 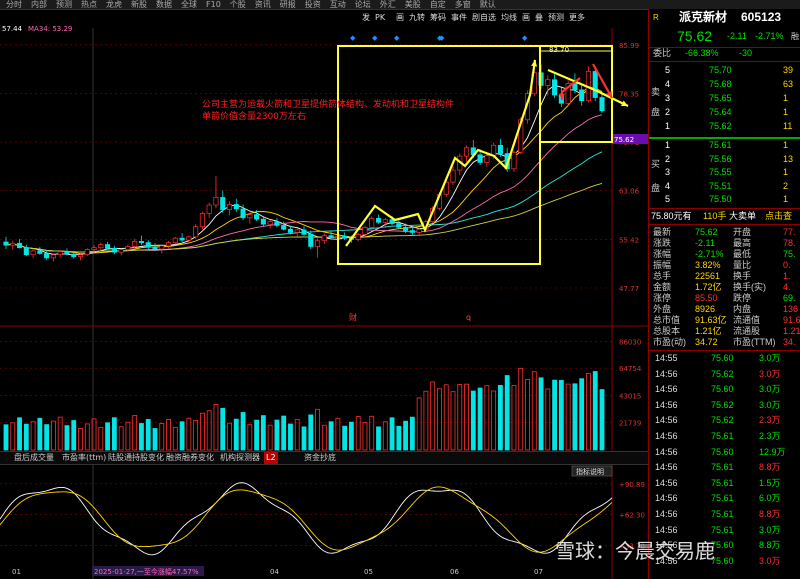 I want to click on tick-volume: 3.0万, so click(x=770, y=404).